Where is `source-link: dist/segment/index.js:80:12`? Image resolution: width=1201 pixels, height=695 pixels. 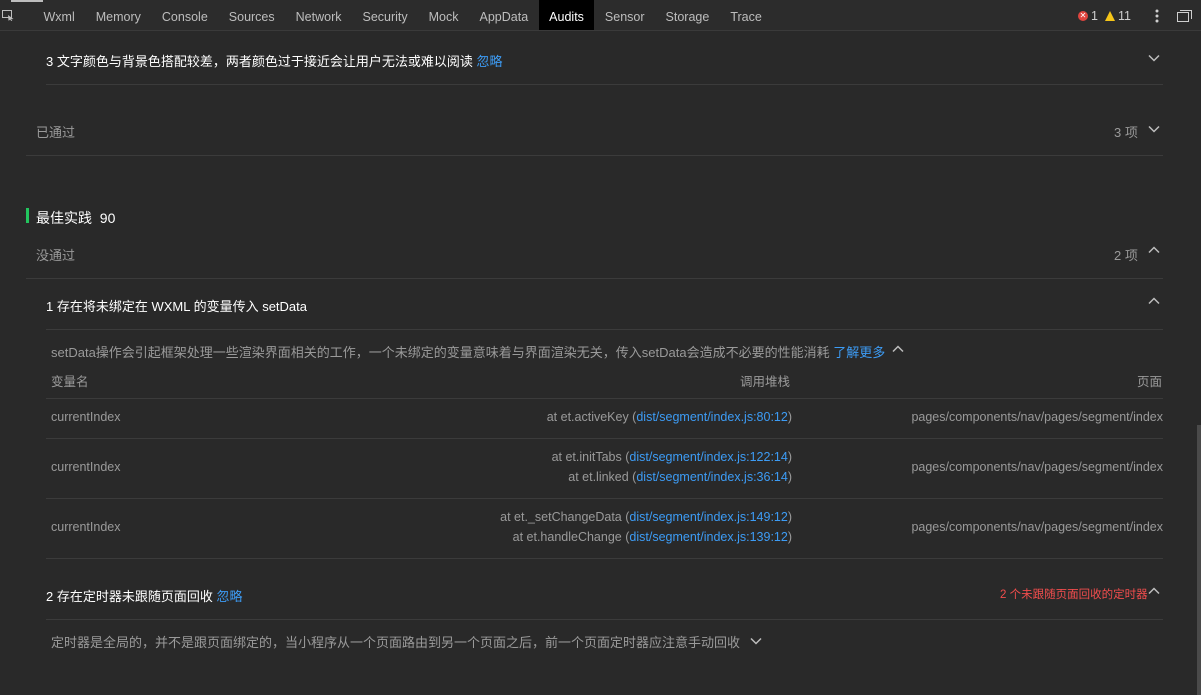
source-link: dist/segment/index.js:80:12 is located at coordinates (711, 417).